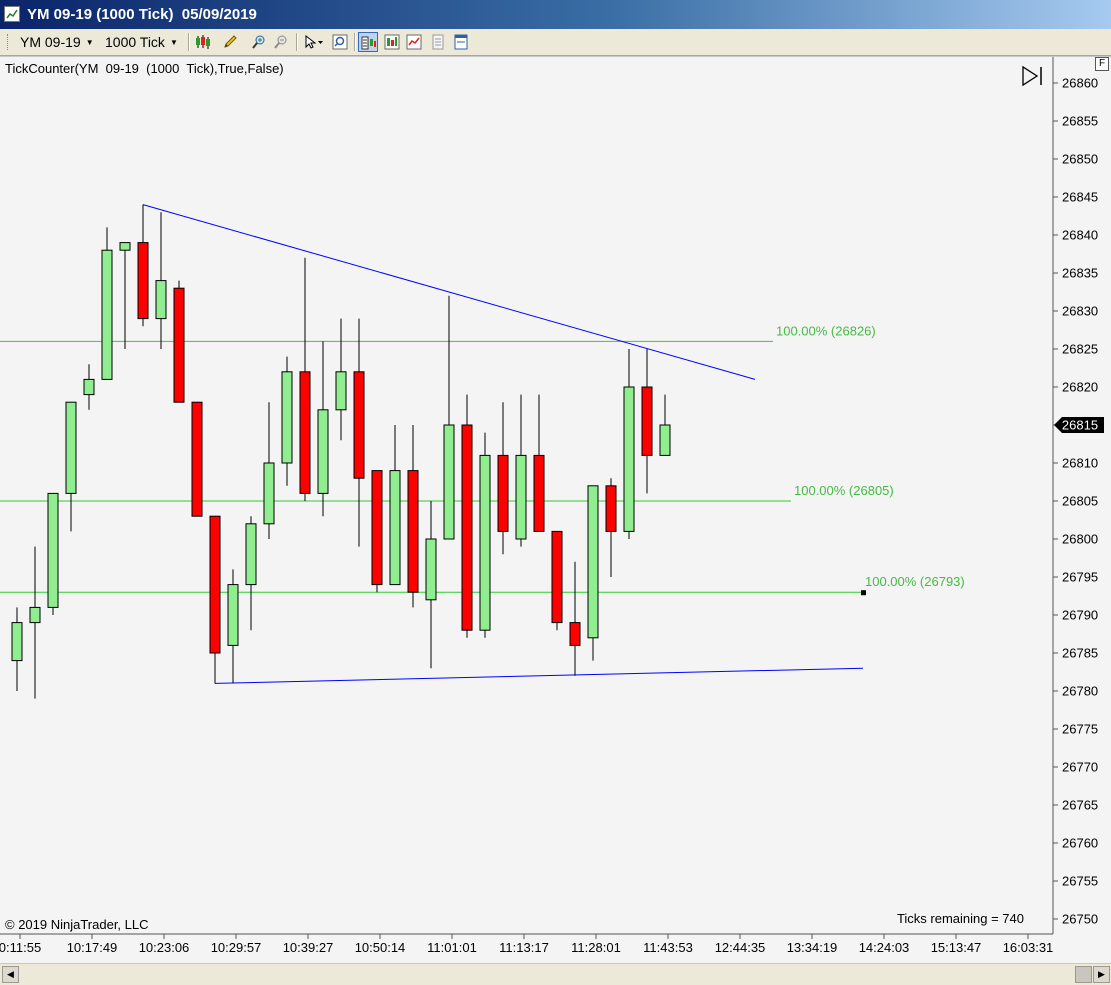 The width and height of the screenshot is (1111, 985). Describe the element at coordinates (1080, 235) in the screenshot. I see `y-tick-label: 26840` at that location.